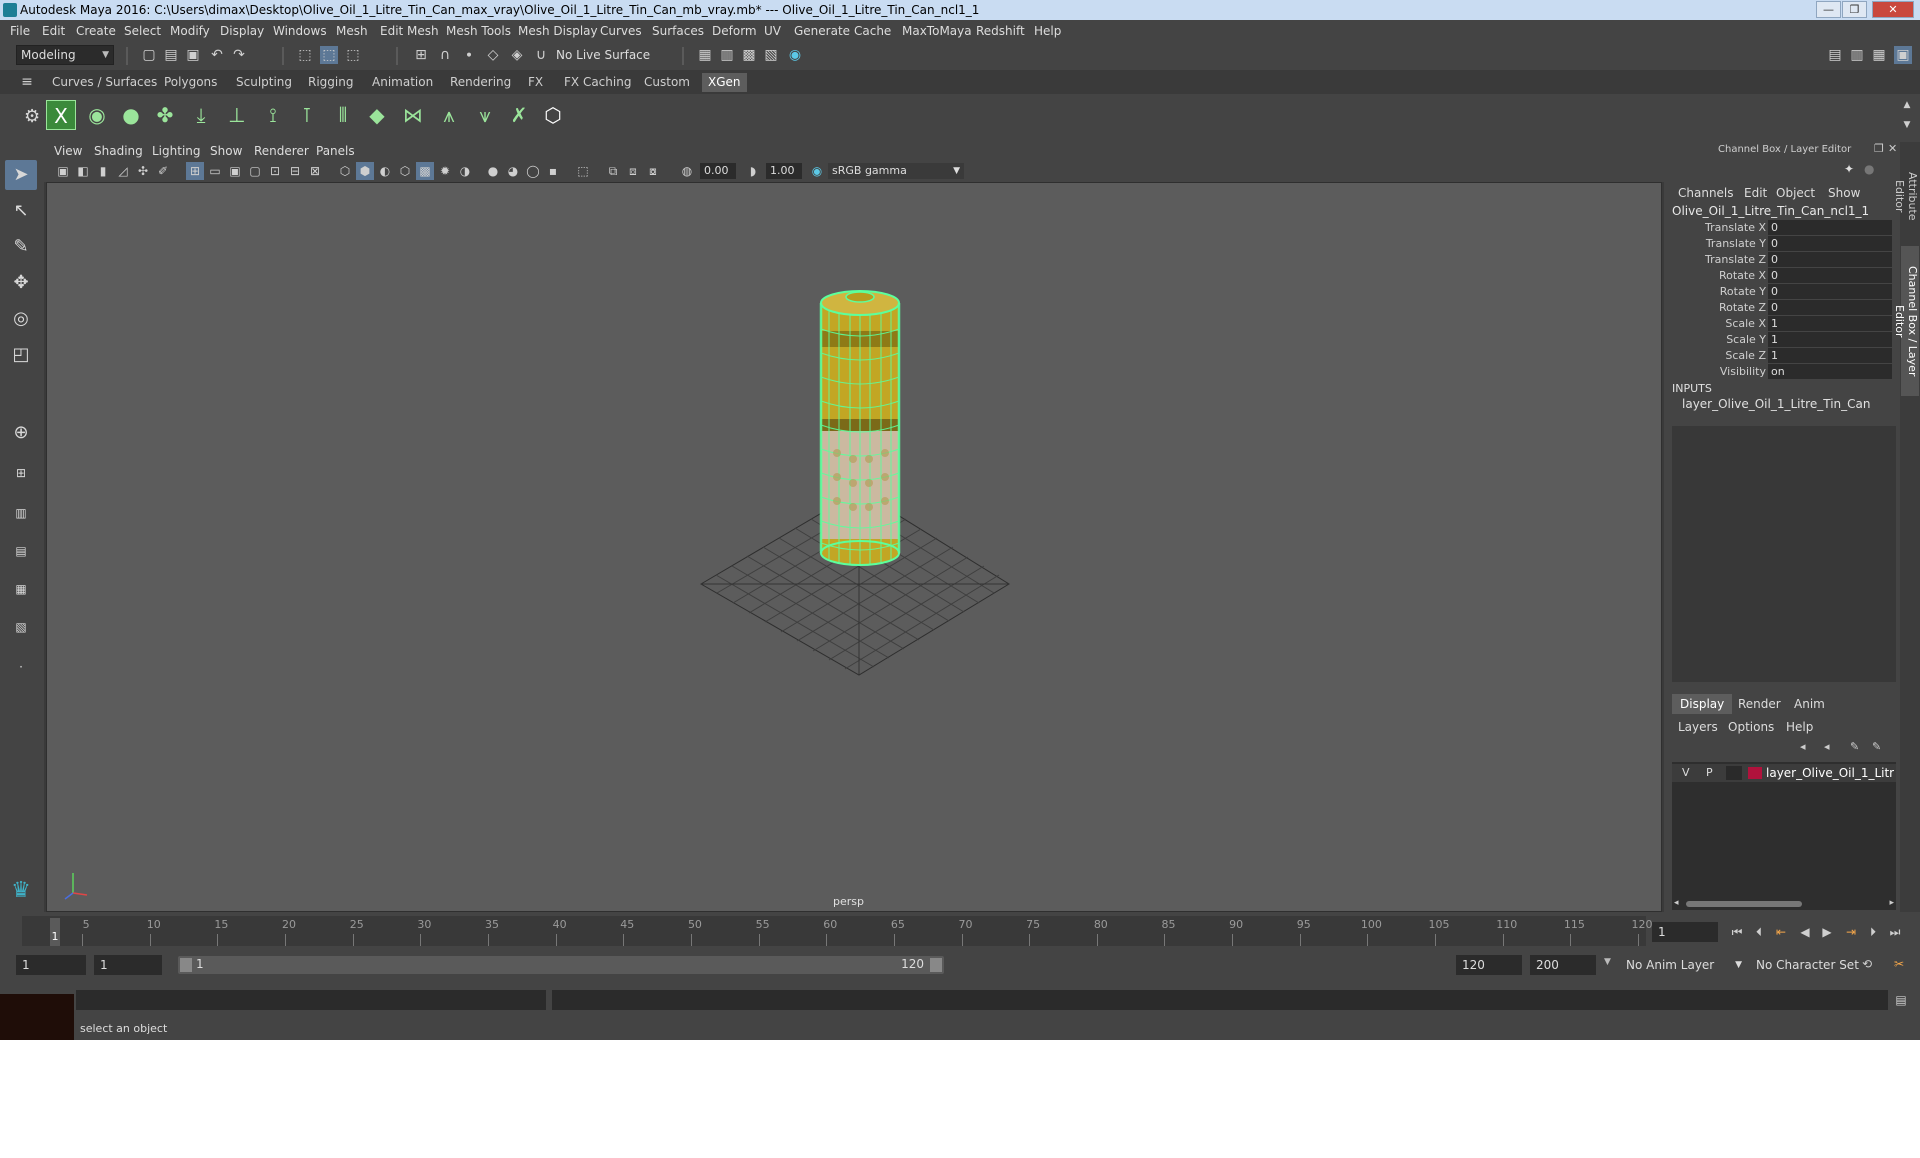  Describe the element at coordinates (142, 31) in the screenshot. I see `menu-select: Select` at that location.